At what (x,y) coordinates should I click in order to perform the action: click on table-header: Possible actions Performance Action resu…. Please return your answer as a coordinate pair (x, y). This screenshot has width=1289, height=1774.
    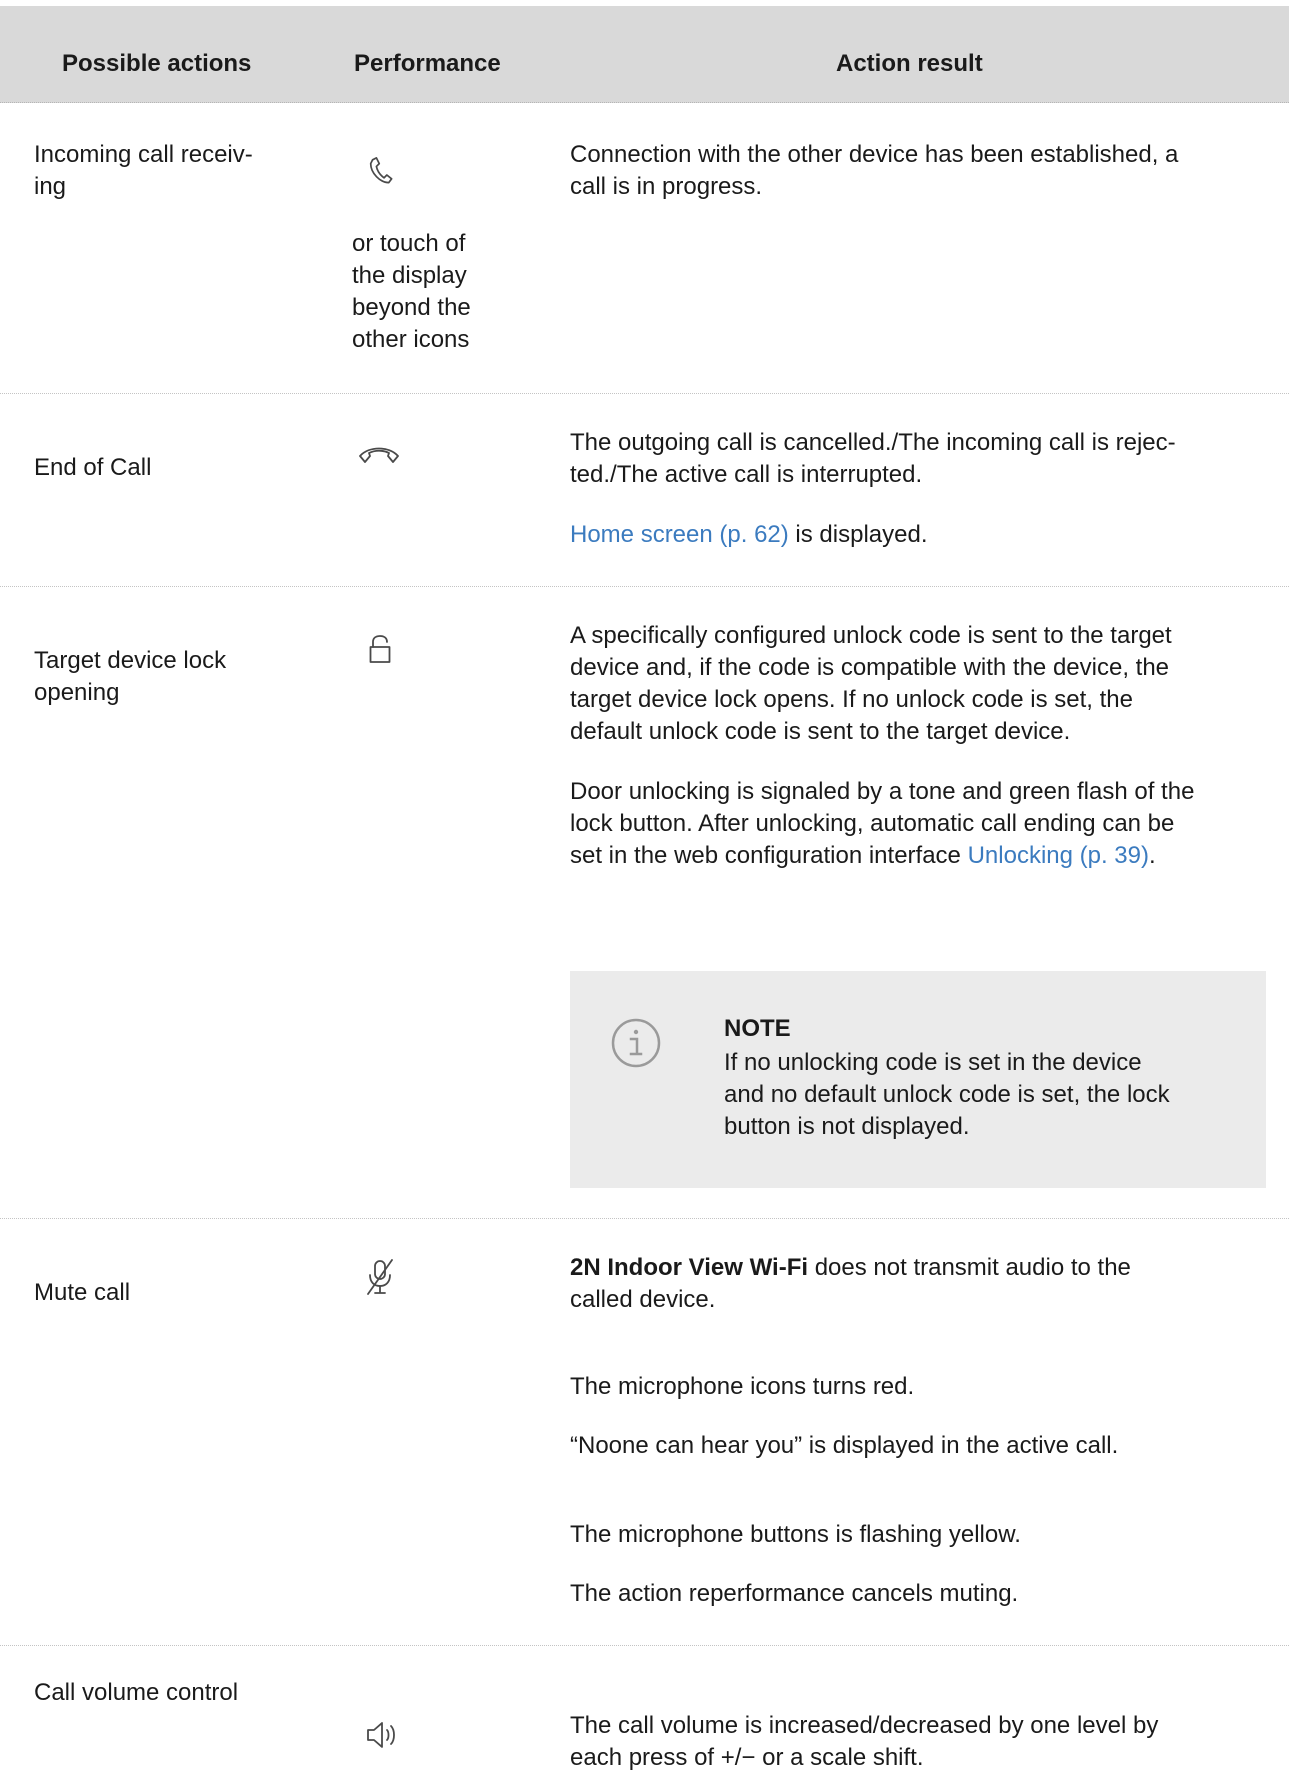
    Looking at the image, I should click on (644, 54).